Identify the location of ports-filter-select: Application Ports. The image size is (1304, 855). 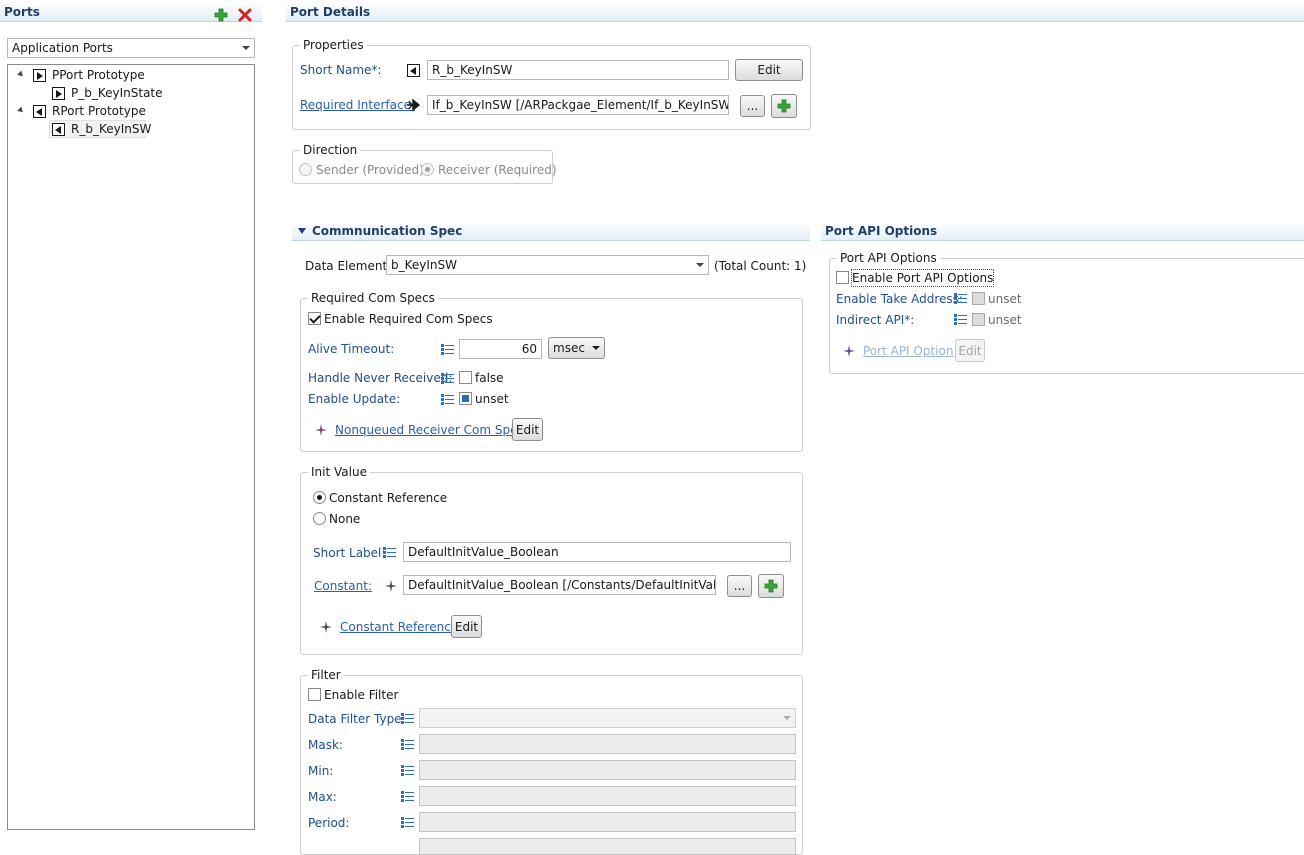
(131, 48).